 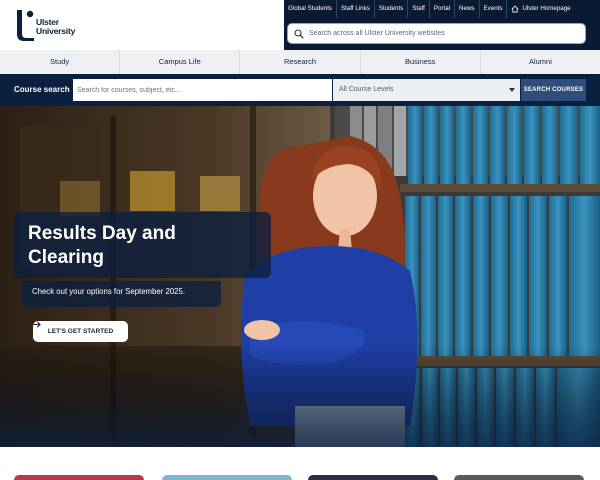 What do you see at coordinates (546, 8) in the screenshot?
I see `home-link-label: Ulster Homepage` at bounding box center [546, 8].